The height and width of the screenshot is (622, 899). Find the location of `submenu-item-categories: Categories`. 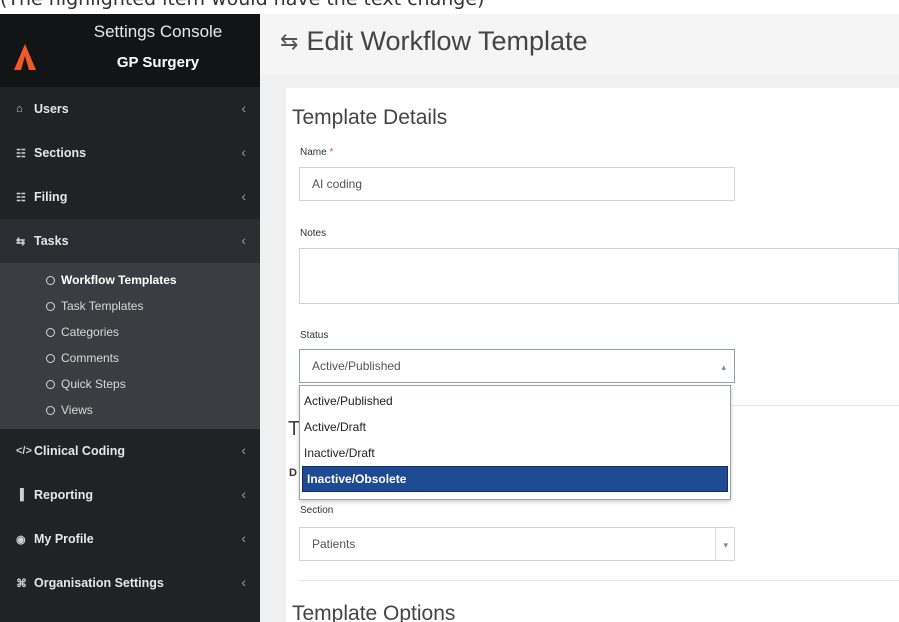

submenu-item-categories: Categories is located at coordinates (130, 332).